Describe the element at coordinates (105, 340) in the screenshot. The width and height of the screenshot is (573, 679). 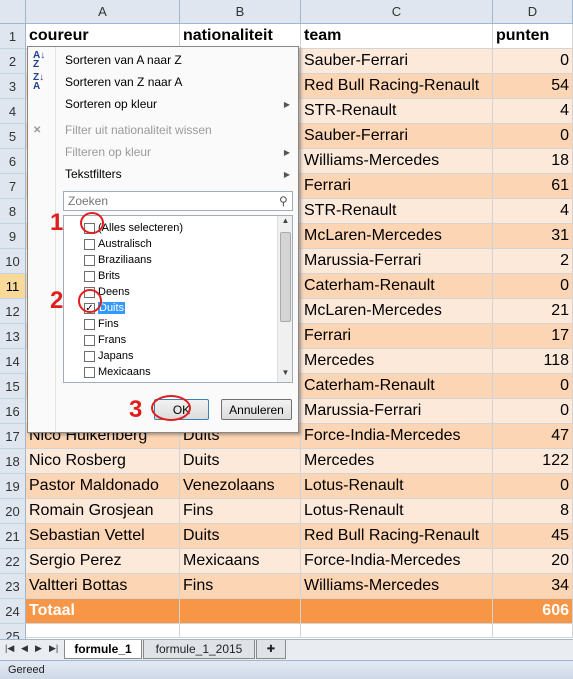
I see `filter-list-item: Frans` at that location.